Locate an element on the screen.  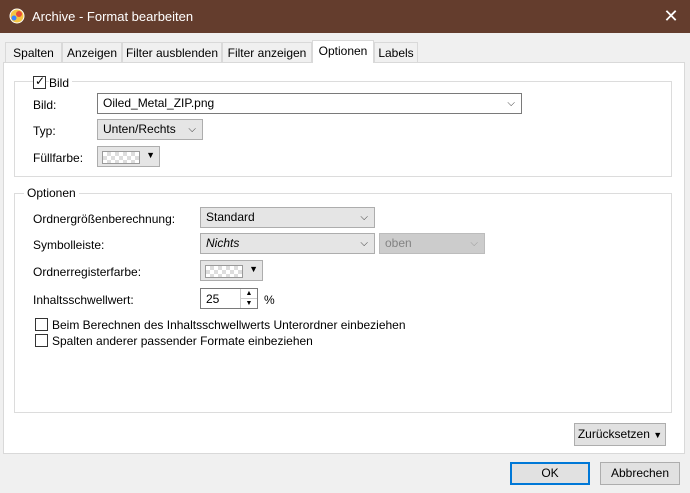
threshold-label: Inhaltsschwellwert: is located at coordinates (83, 300).